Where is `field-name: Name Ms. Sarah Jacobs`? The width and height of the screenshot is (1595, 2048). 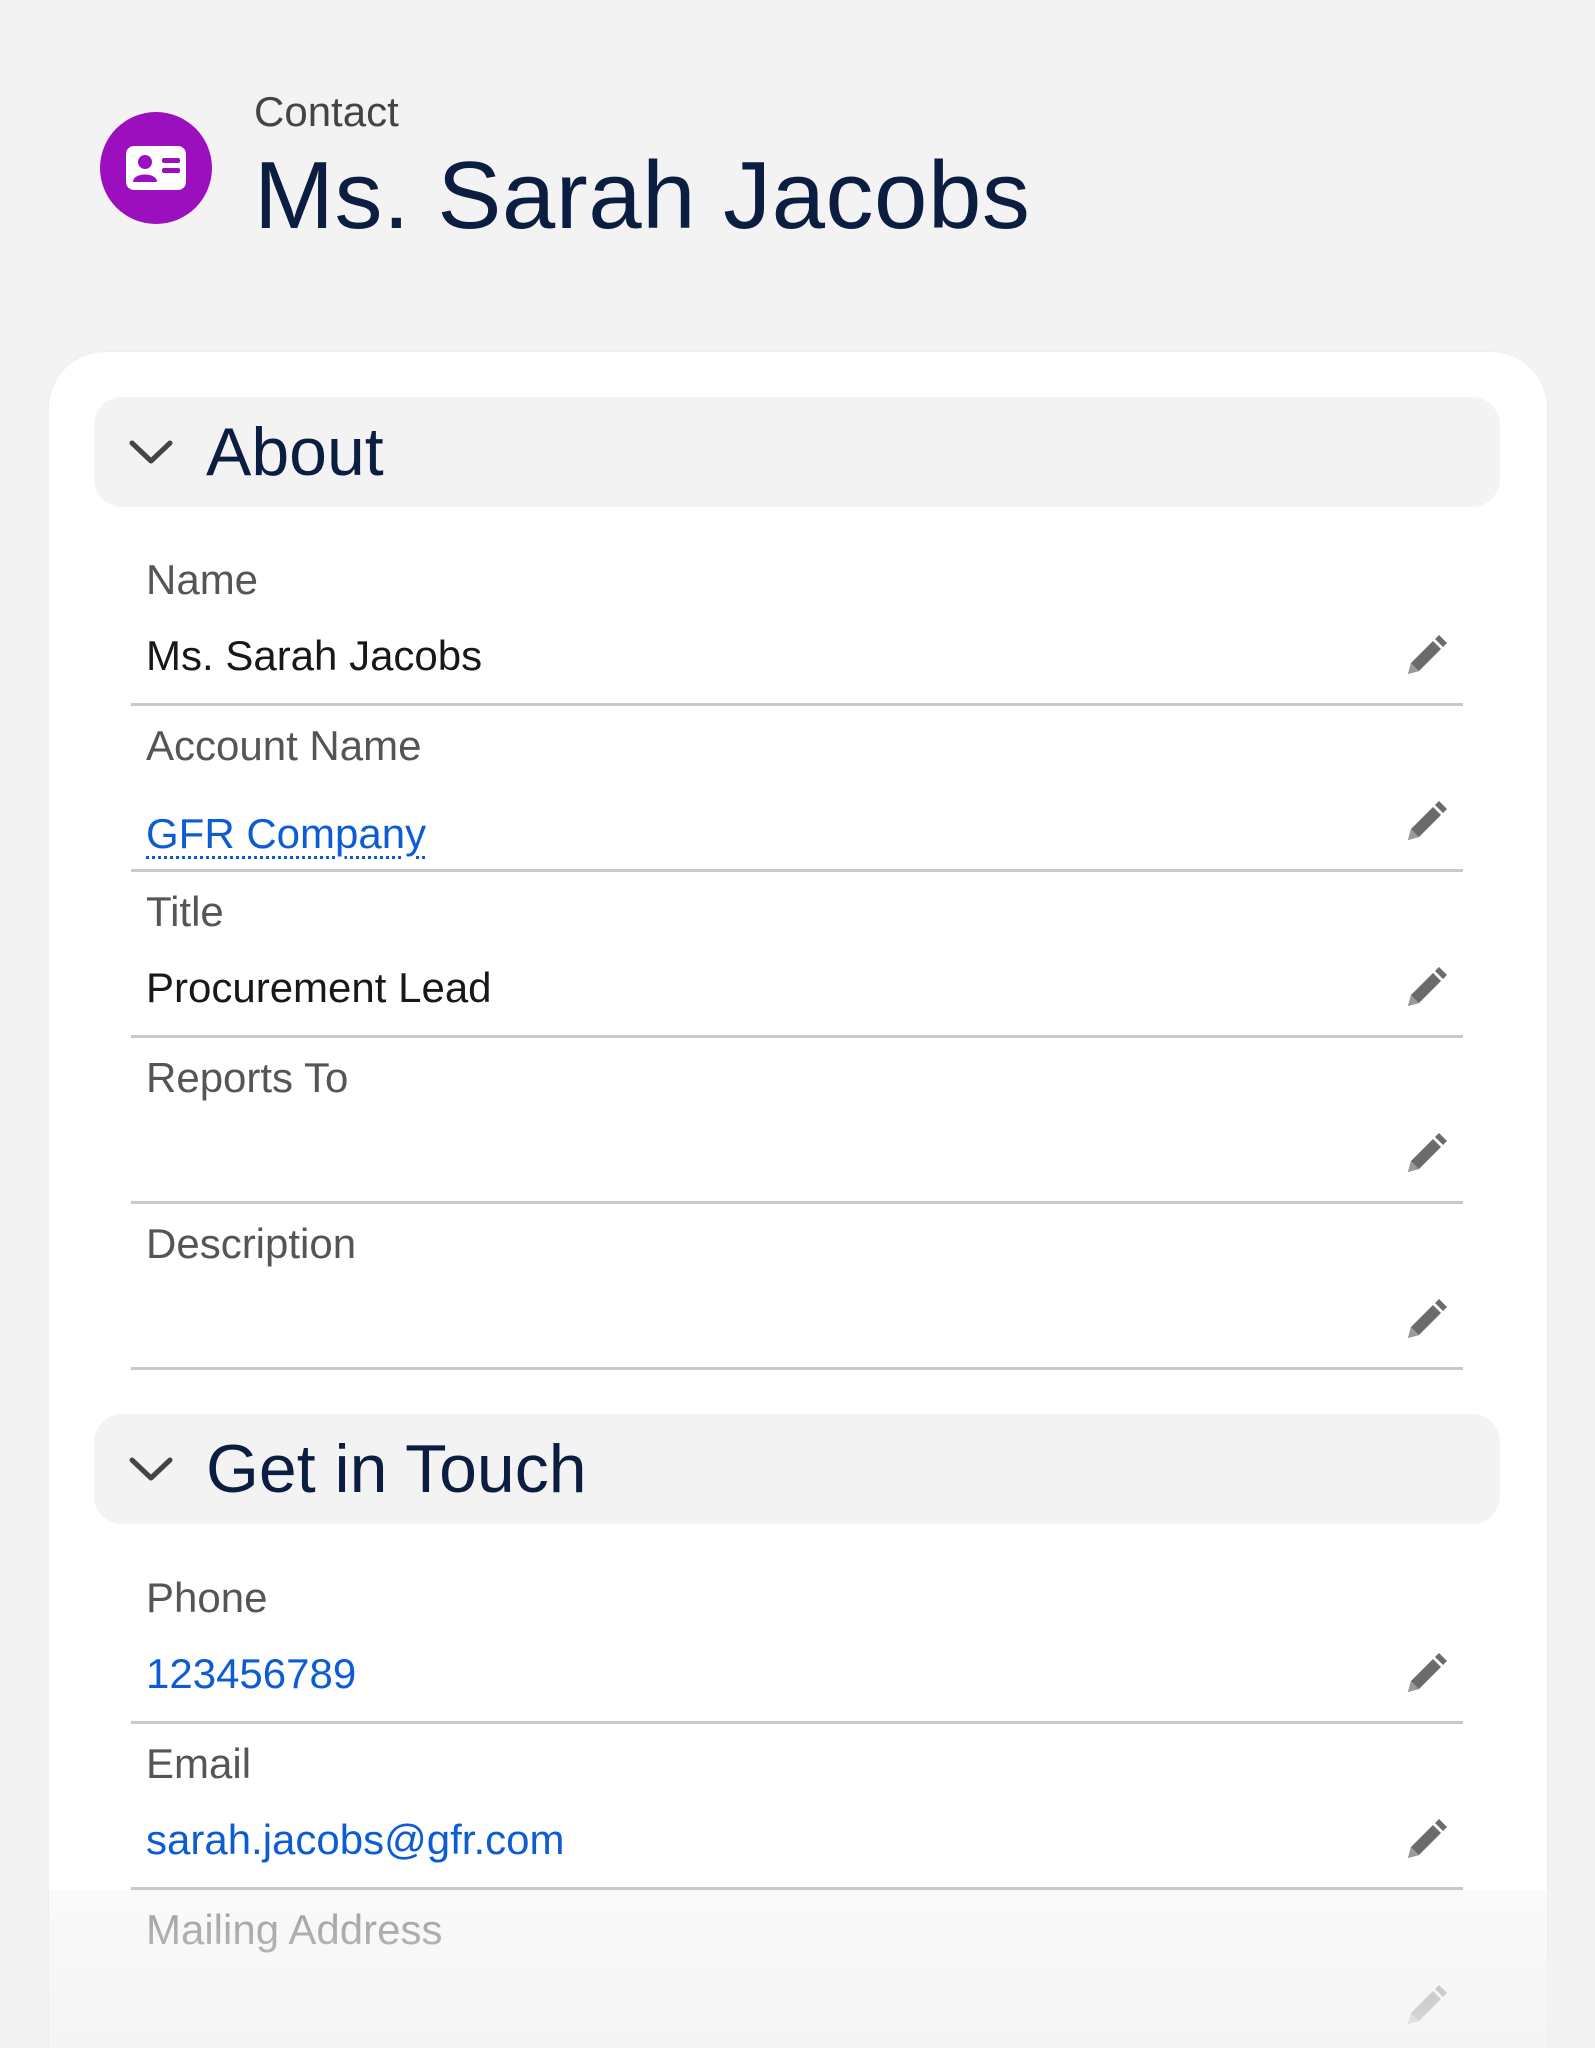
field-name: Name Ms. Sarah Jacobs is located at coordinates (797, 623).